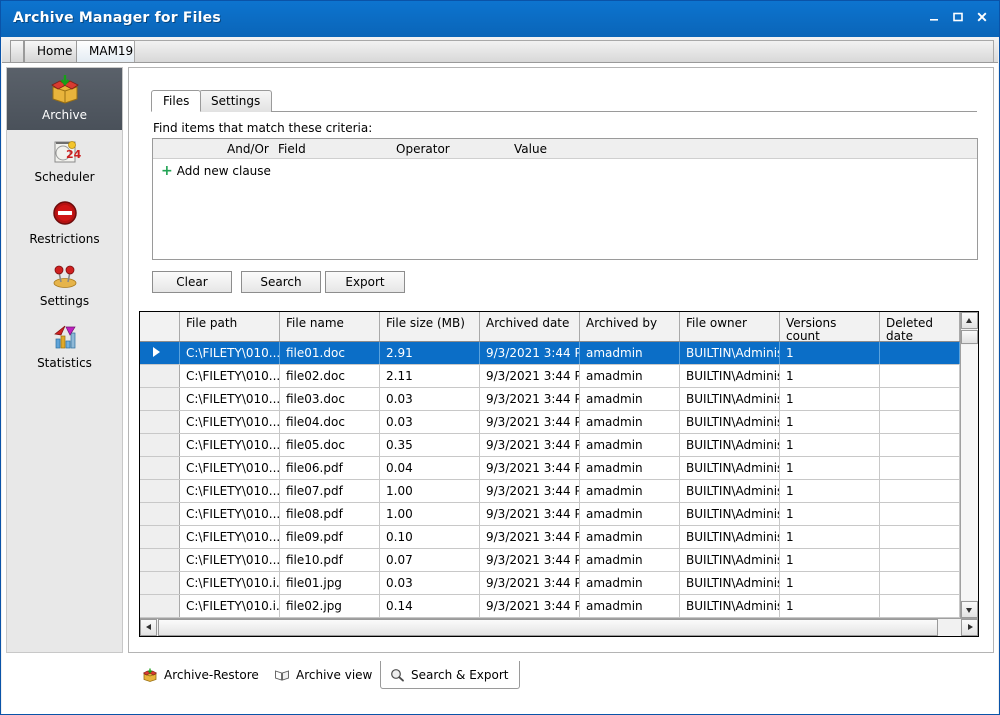 The height and width of the screenshot is (715, 1000). I want to click on table-cell-file-size: 0.10, so click(430, 537).